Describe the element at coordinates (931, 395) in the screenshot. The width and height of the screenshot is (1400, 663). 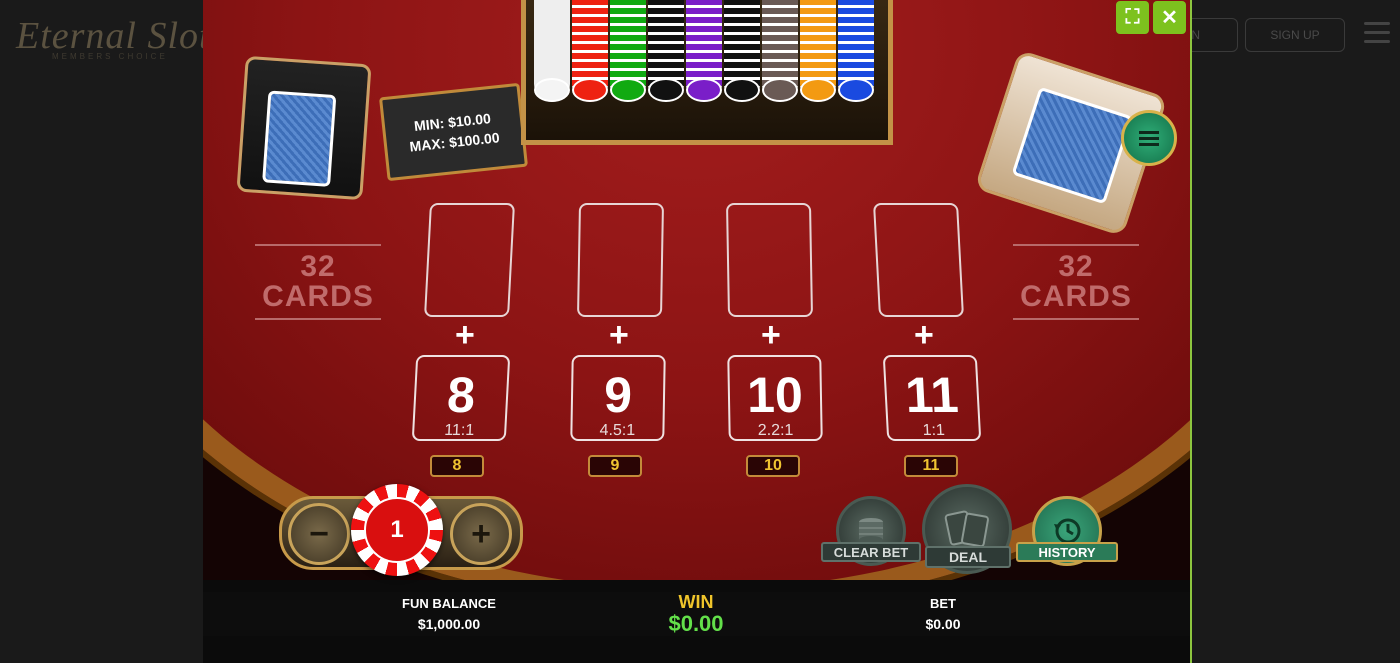
I see `bet-number: 11` at that location.